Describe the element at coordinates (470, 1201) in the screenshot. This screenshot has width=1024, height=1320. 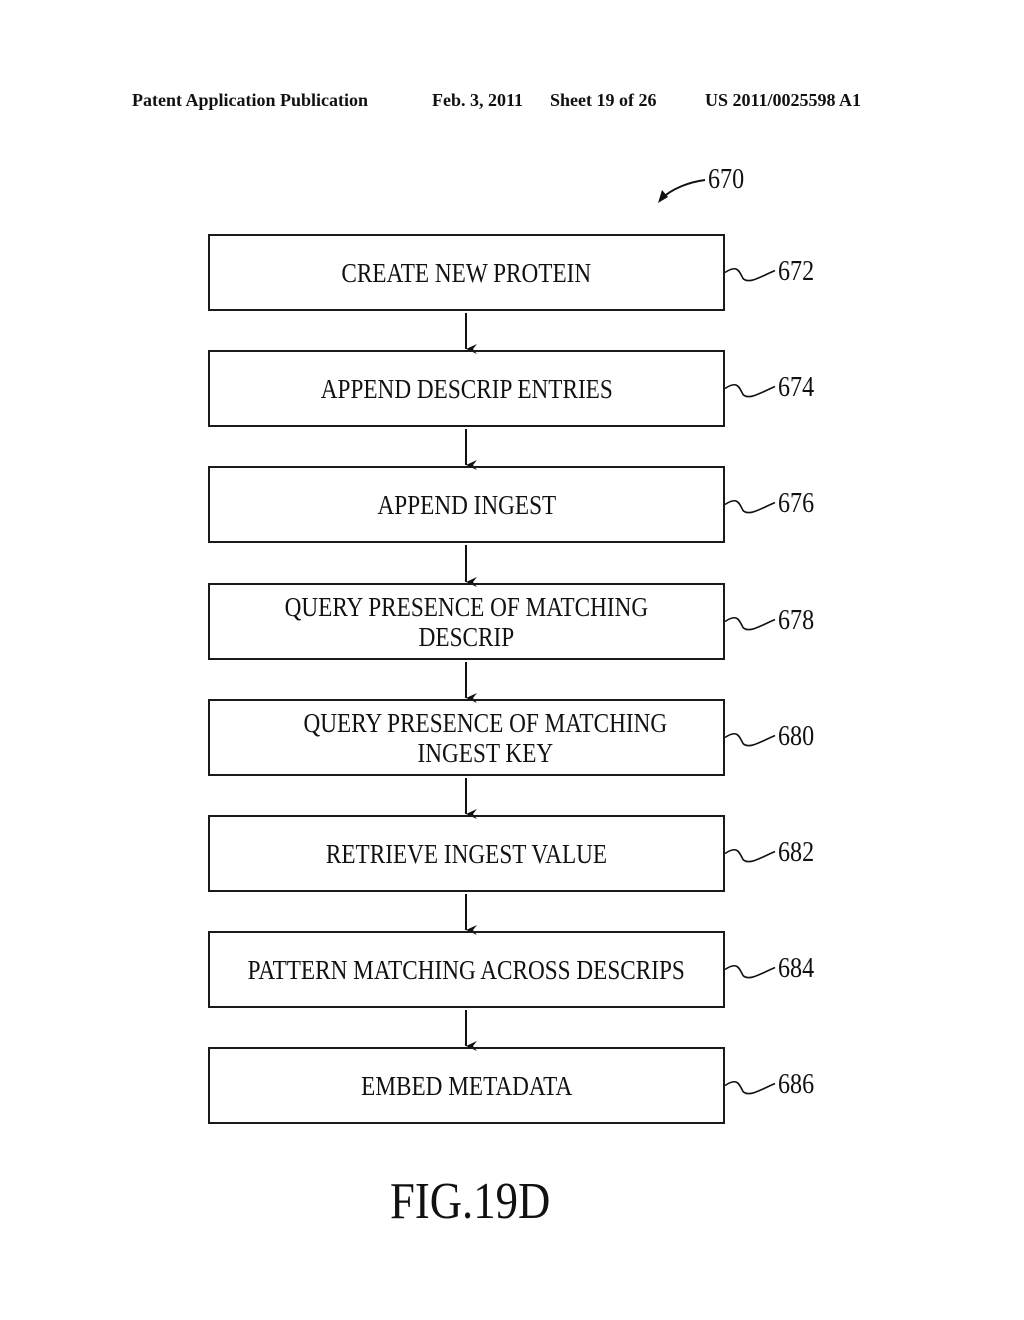
I see `figure-label: FIG.19D` at that location.